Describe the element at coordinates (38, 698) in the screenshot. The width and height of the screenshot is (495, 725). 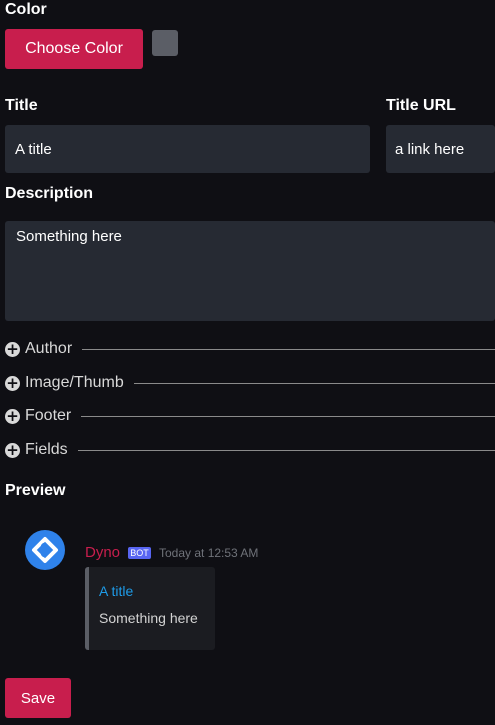
I see `save-button: Save` at that location.